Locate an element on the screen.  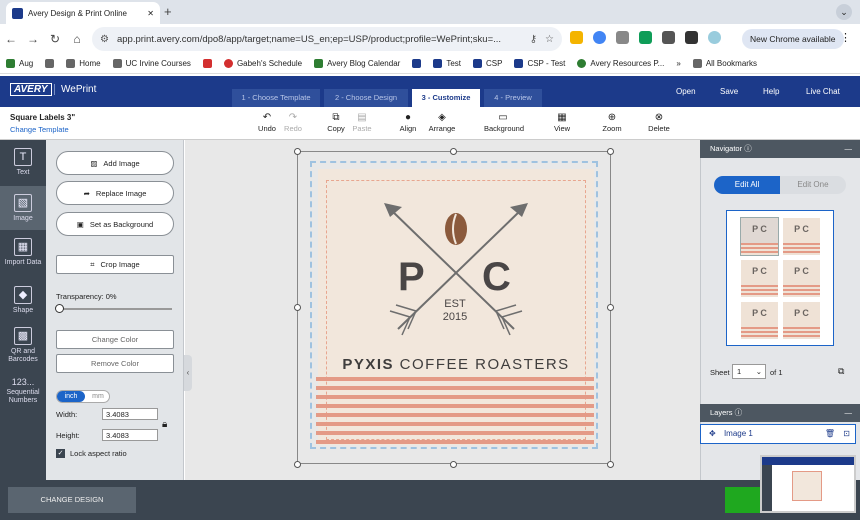
sheet-select: 1 ⌄ is located at coordinates (749, 371).